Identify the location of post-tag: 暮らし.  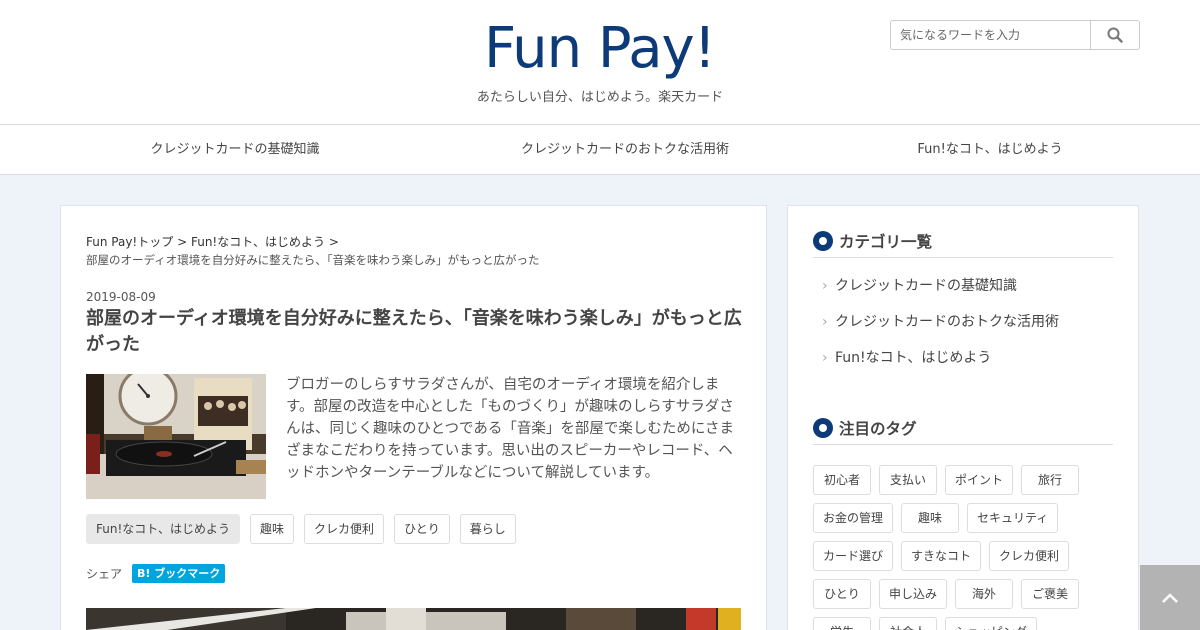
(487, 529).